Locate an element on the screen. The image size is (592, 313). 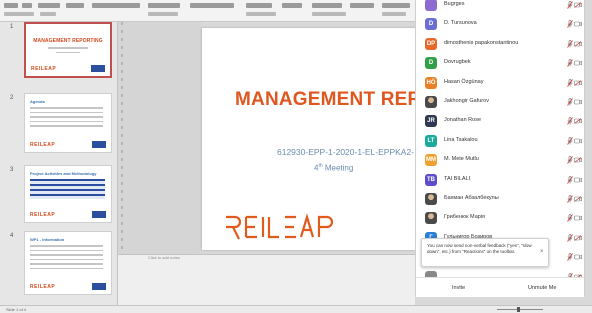
participant-row: DP dimosthenis papakonstantinou is located at coordinates (500, 45).